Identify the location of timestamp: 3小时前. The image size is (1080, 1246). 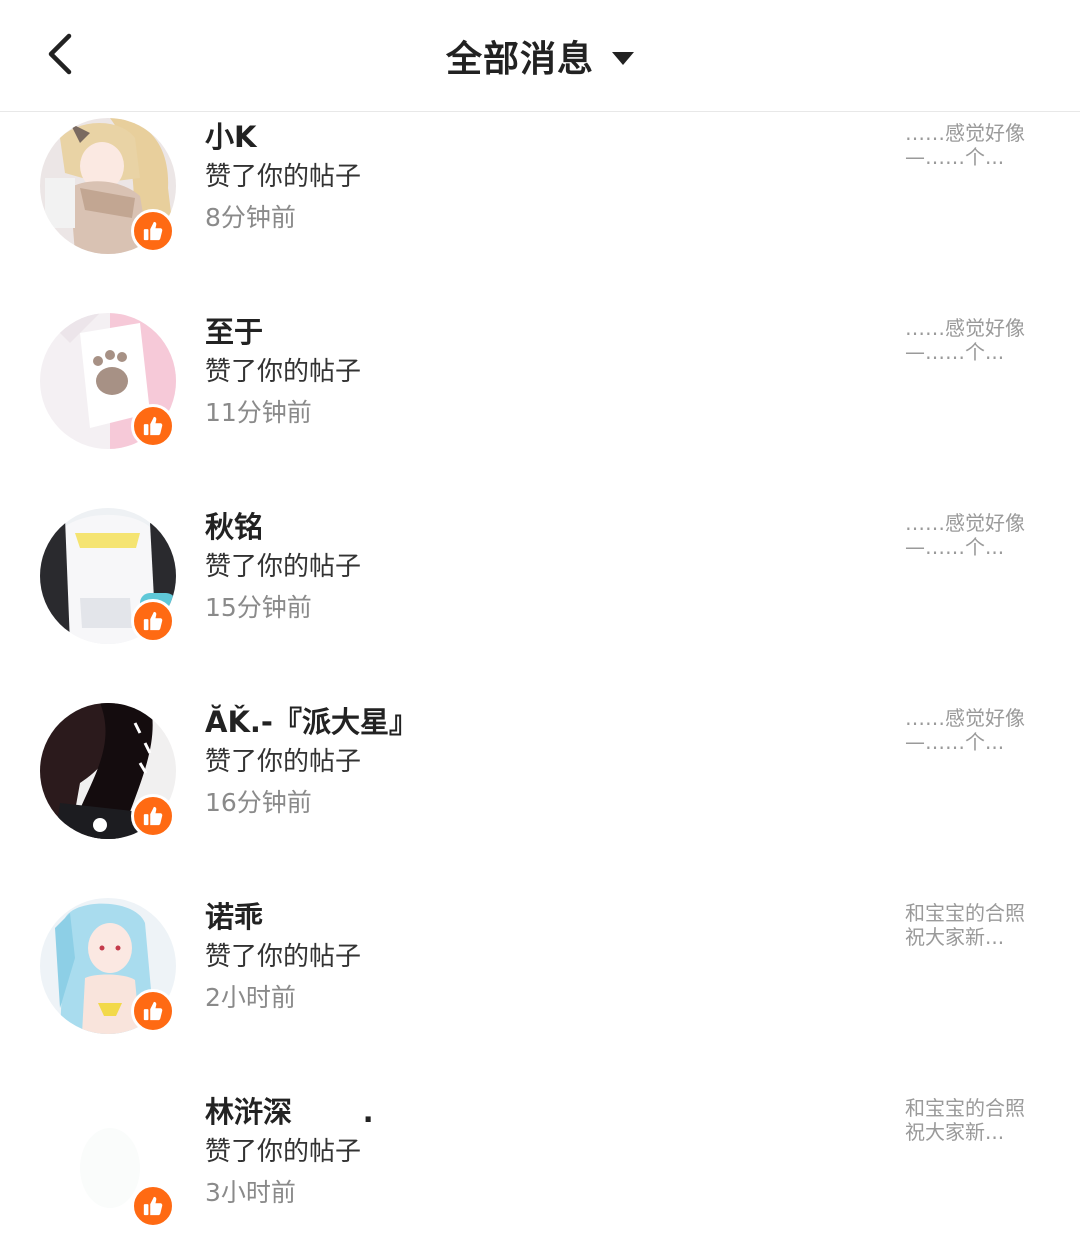
(250, 1192).